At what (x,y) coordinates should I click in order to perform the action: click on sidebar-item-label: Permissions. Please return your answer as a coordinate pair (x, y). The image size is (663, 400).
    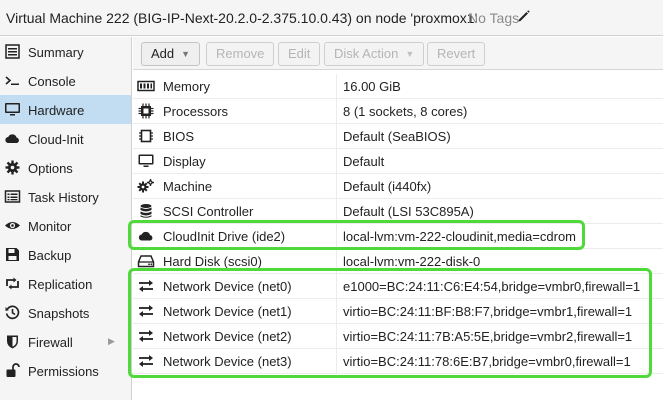
    Looking at the image, I should click on (63, 371).